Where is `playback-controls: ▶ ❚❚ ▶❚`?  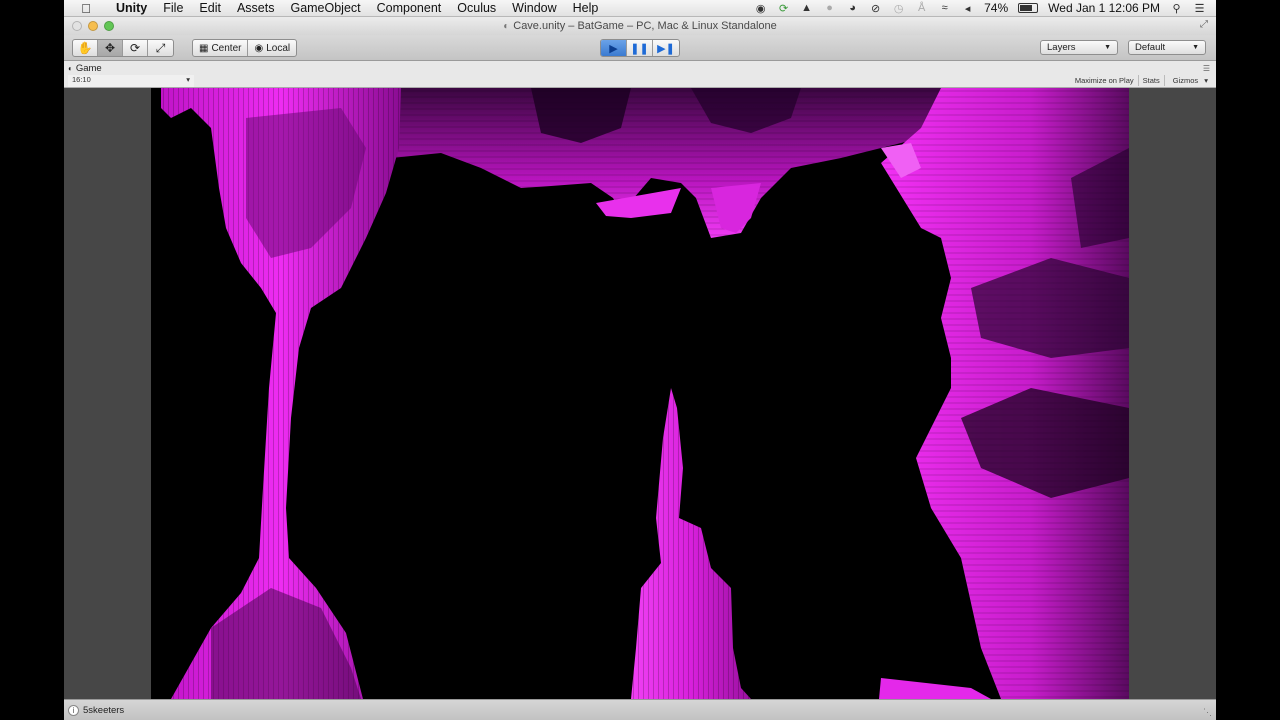
playback-controls: ▶ ❚❚ ▶❚ is located at coordinates (640, 48).